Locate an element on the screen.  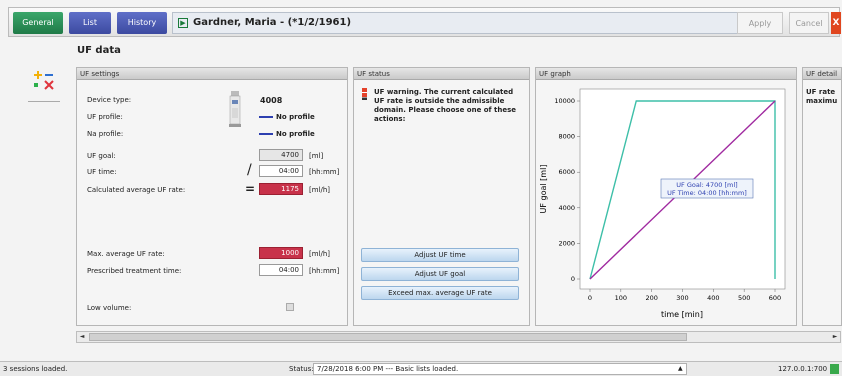
apply-button: Apply is located at coordinates (760, 23).